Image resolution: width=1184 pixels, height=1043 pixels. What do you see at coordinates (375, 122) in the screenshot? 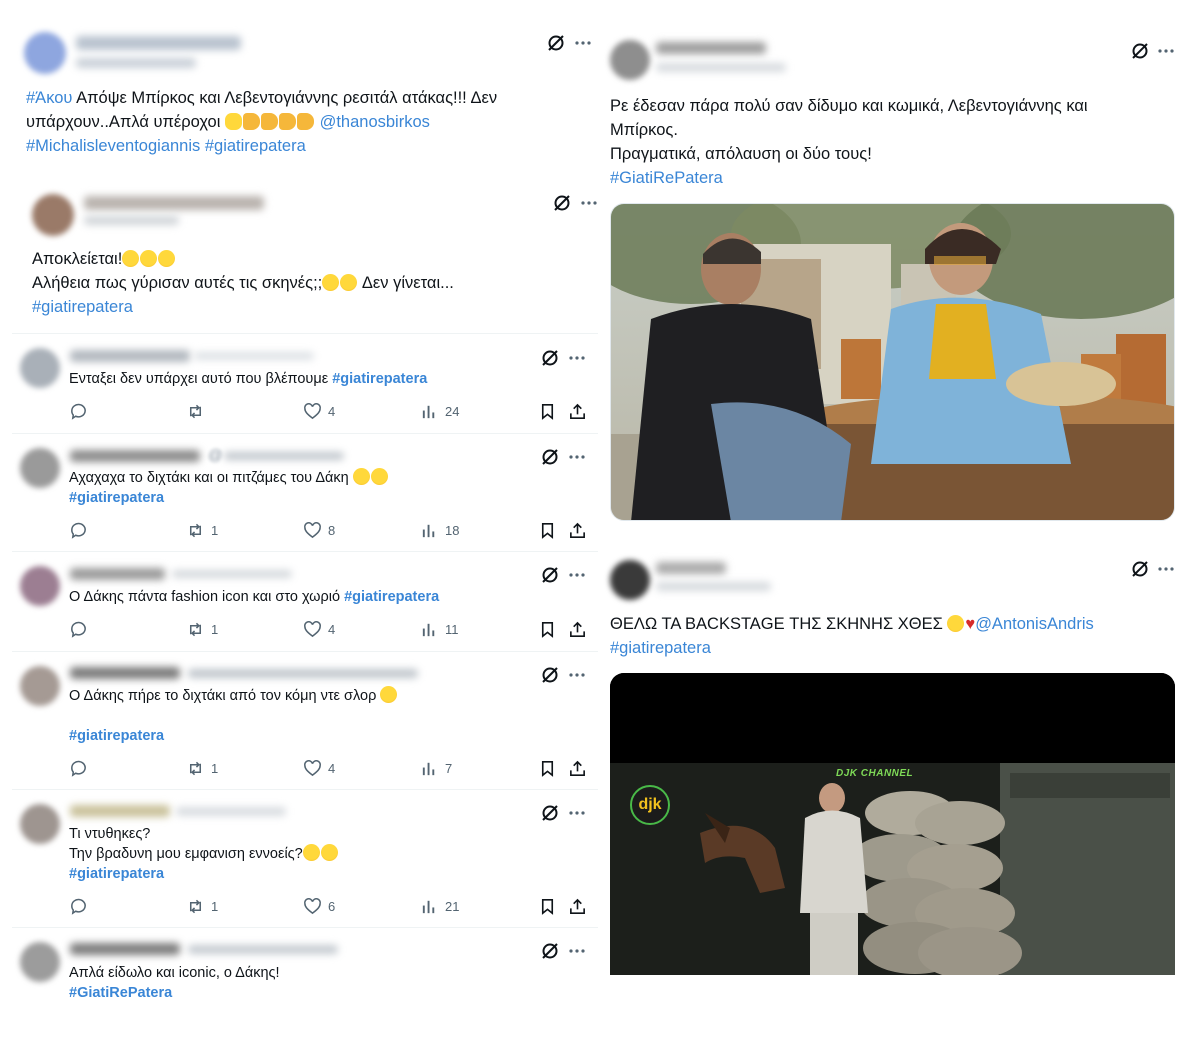
I see `mention-link: @thanosbirkos` at bounding box center [375, 122].